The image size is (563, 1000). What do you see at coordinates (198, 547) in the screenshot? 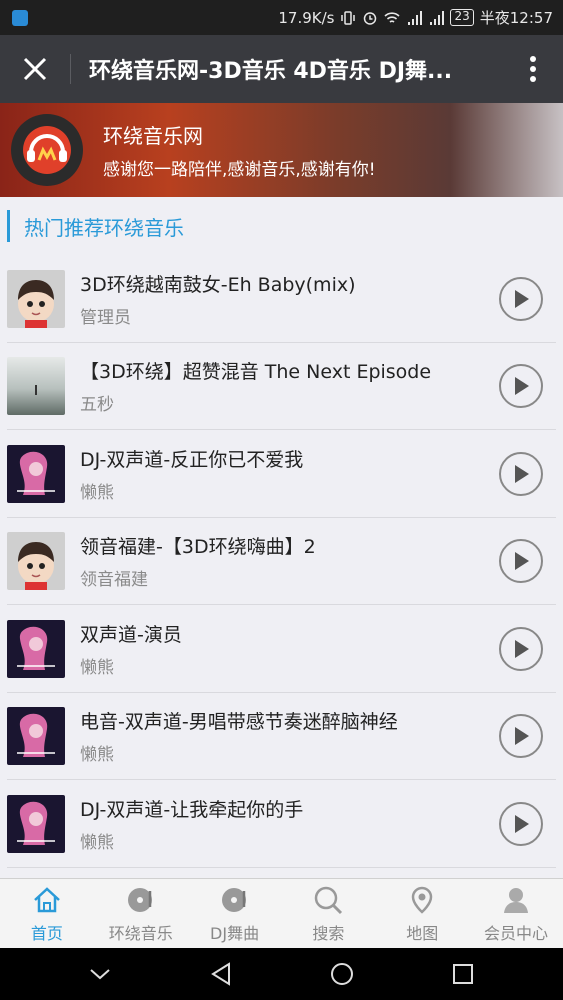
I see `song-title: 领音福建-【3D环绕嗨曲】2` at bounding box center [198, 547].